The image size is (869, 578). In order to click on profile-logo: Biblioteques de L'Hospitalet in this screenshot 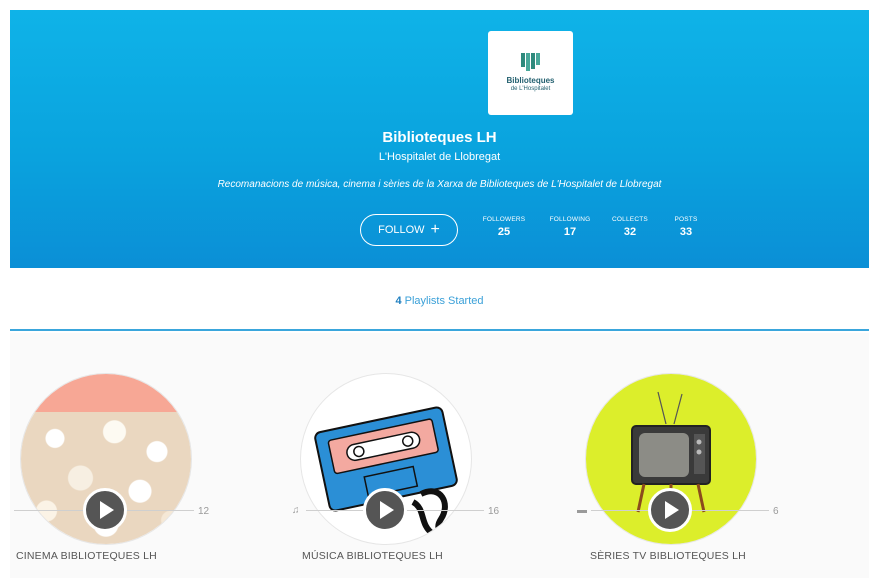, I will do `click(530, 73)`.